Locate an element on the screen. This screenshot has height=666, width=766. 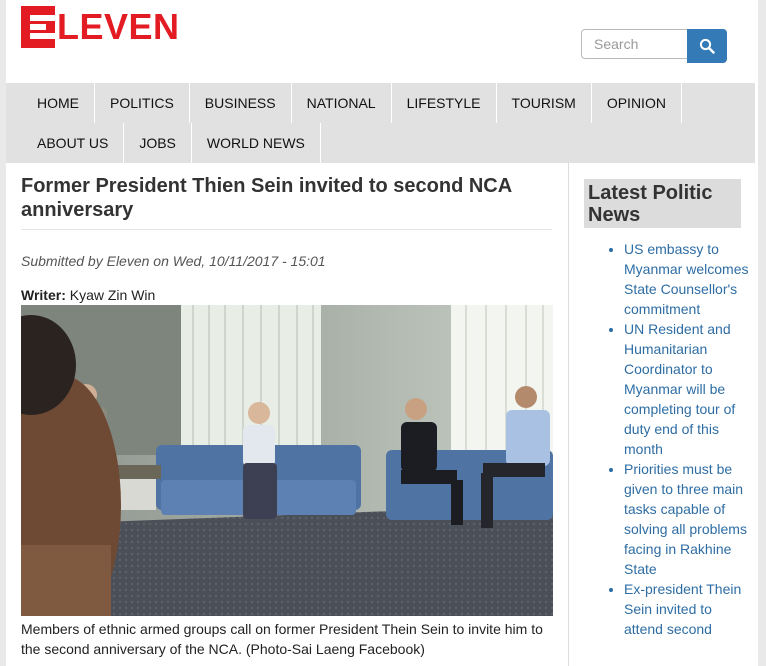
nav-tourism: TOURISM is located at coordinates (544, 103).